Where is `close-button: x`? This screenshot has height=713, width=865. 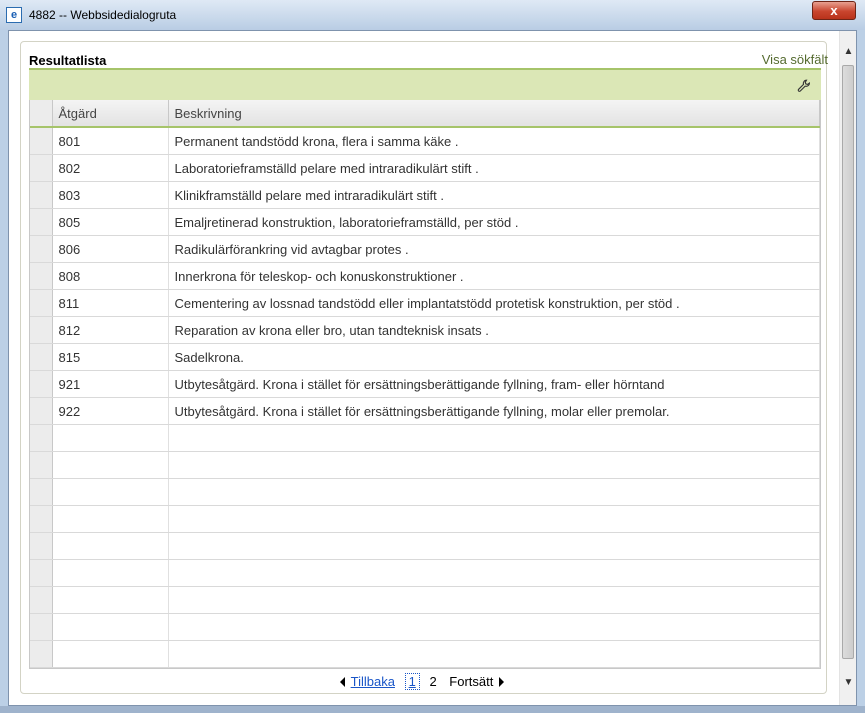
close-button: x is located at coordinates (834, 10).